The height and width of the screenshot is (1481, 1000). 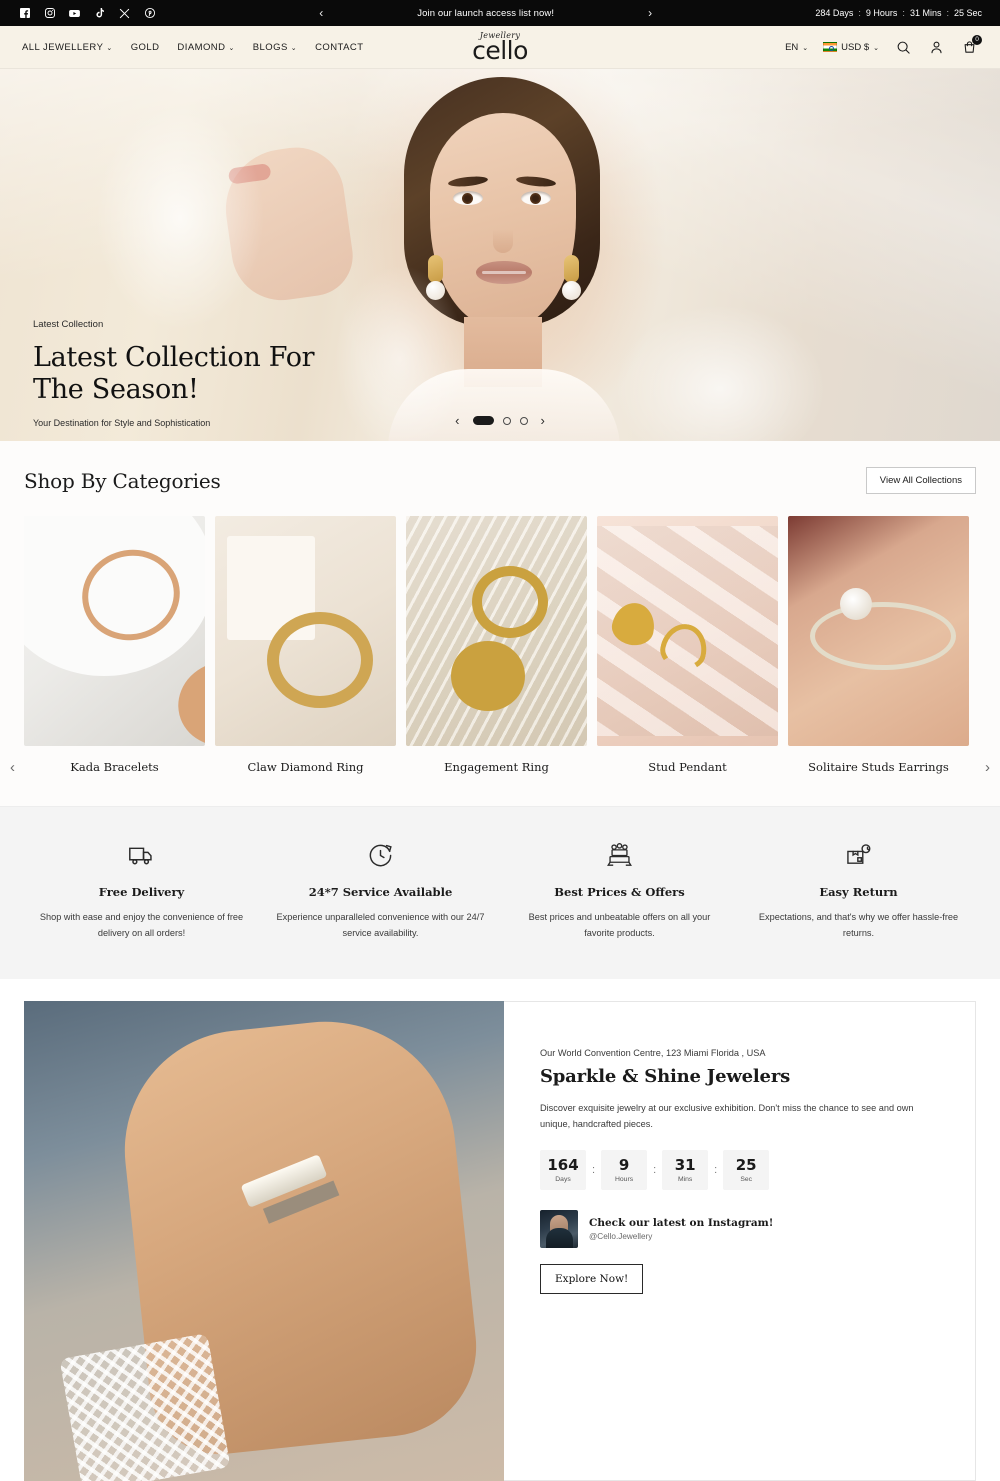 I want to click on cart-icon: 0, so click(x=971, y=45).